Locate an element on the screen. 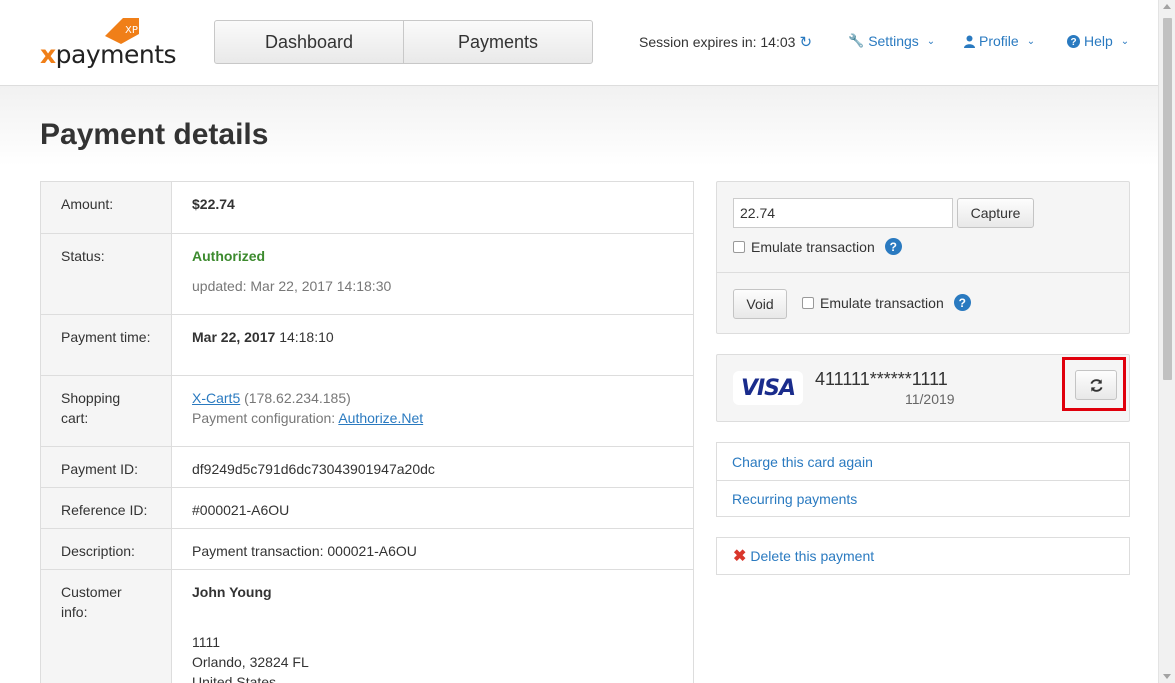  question-circle-icon: ? is located at coordinates (1073, 41).